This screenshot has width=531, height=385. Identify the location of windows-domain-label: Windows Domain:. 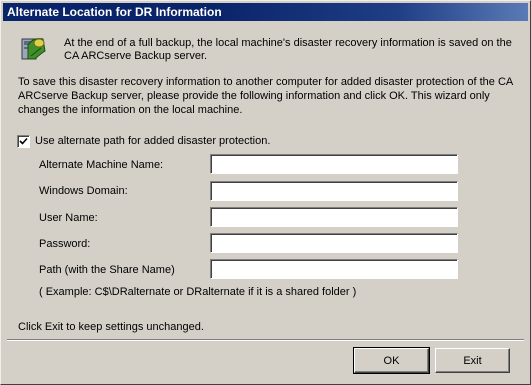
(83, 191).